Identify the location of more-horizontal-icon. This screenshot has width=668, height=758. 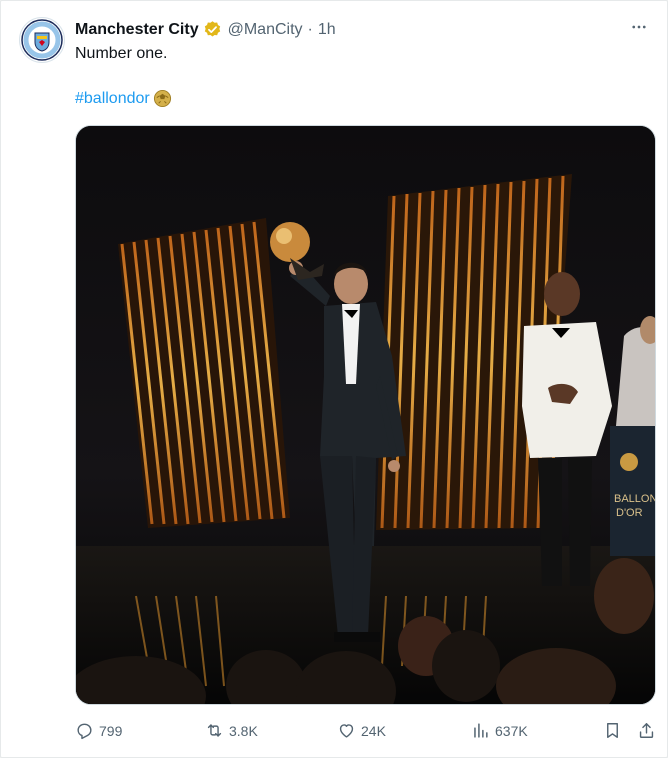
(639, 27).